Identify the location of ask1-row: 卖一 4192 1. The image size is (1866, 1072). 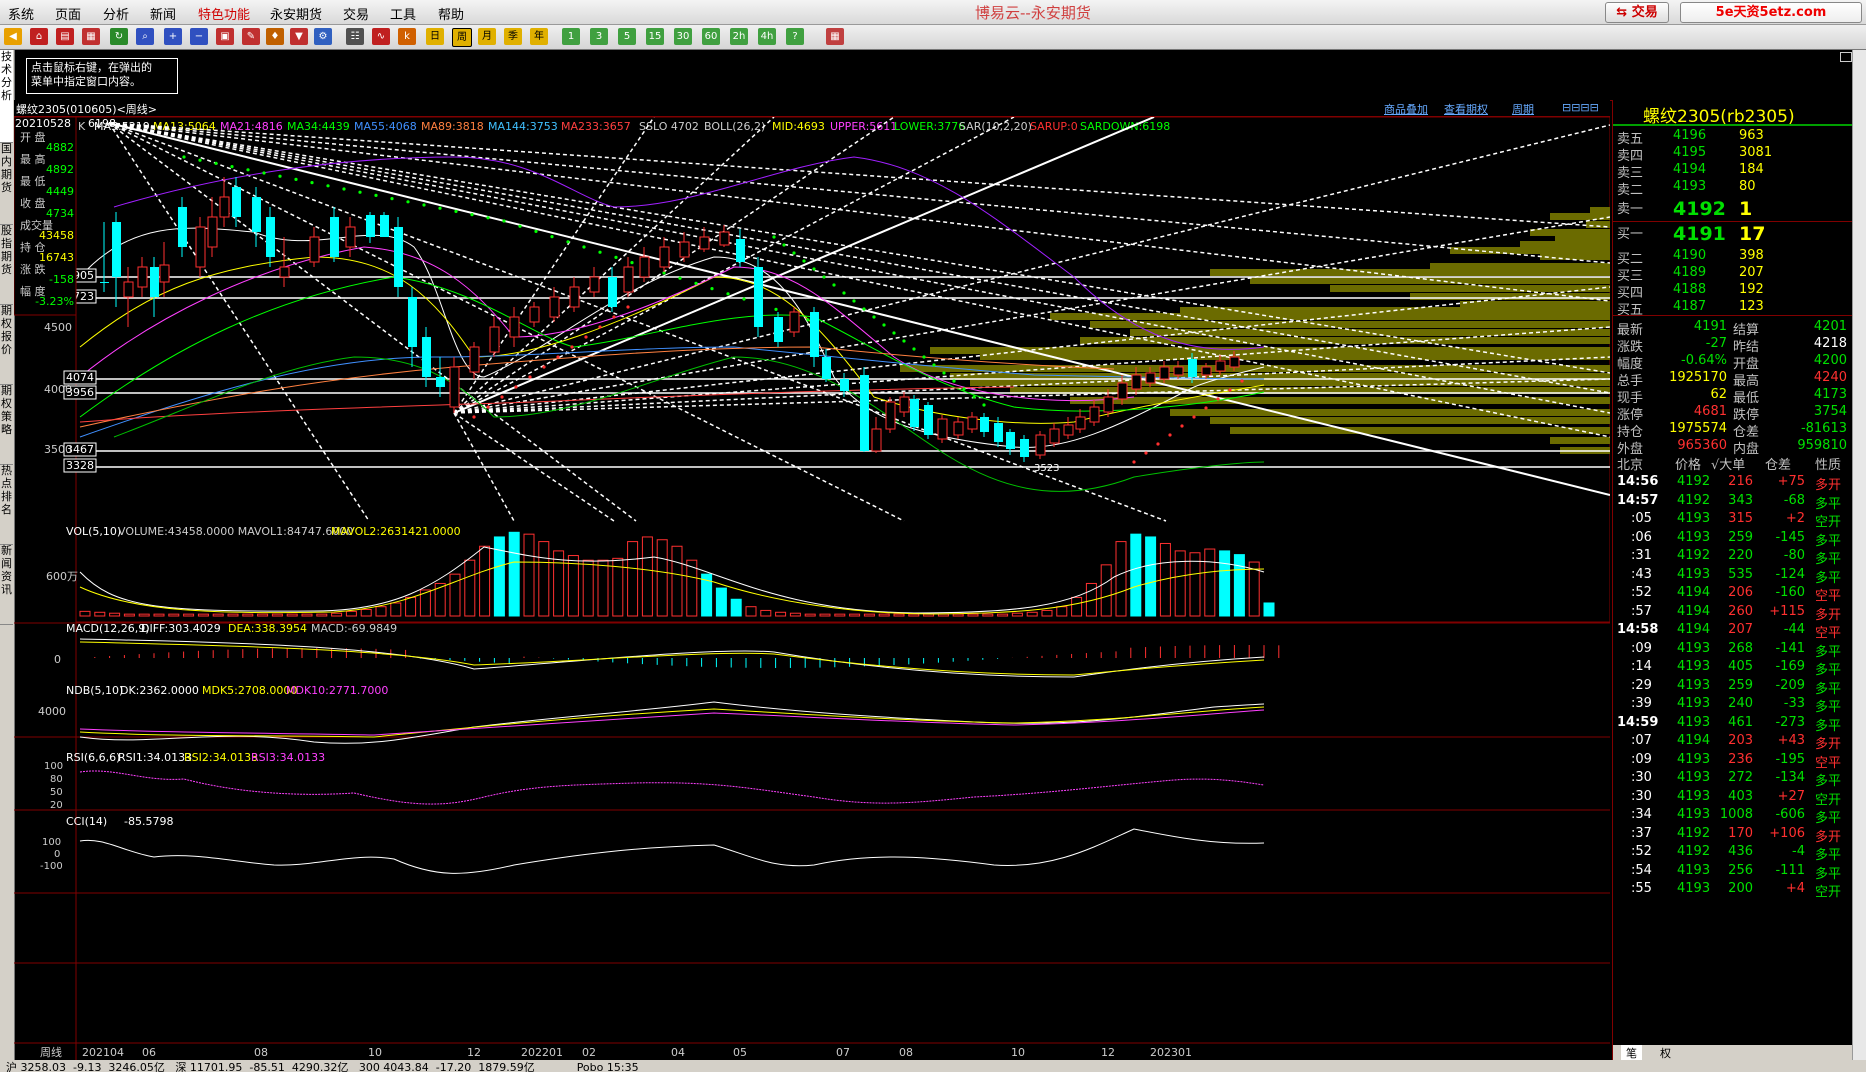
(1733, 208).